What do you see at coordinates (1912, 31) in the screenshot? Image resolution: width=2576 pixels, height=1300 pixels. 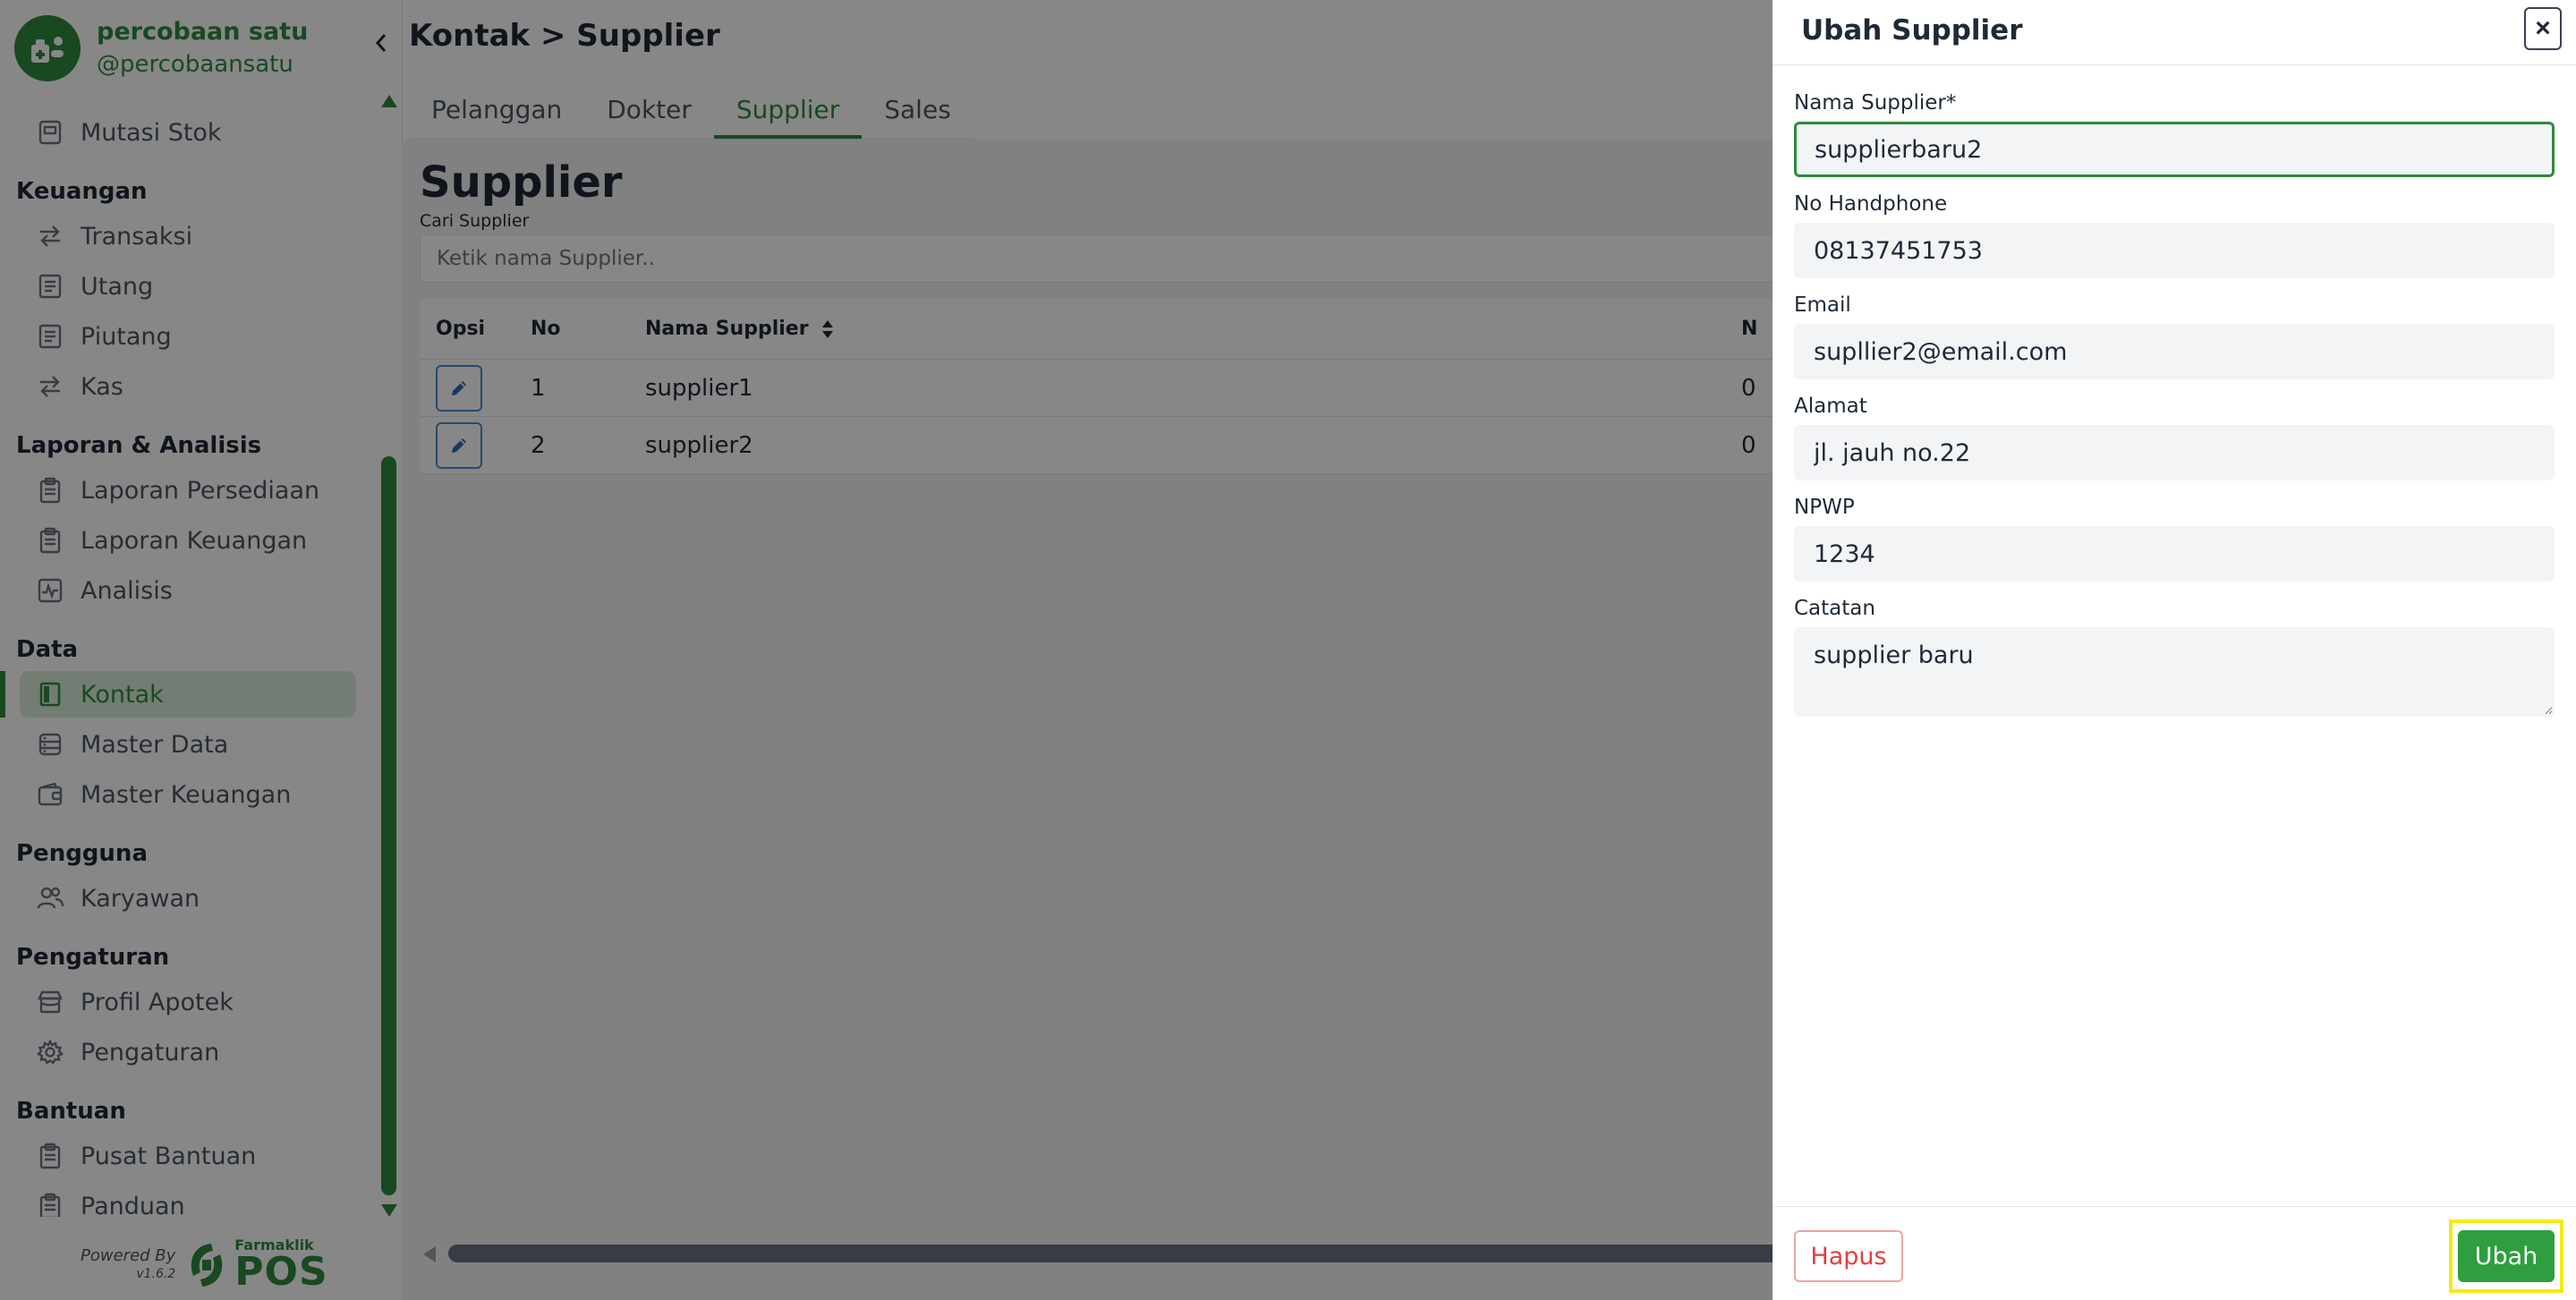 I see `drawer-title: Ubah Supplier` at bounding box center [1912, 31].